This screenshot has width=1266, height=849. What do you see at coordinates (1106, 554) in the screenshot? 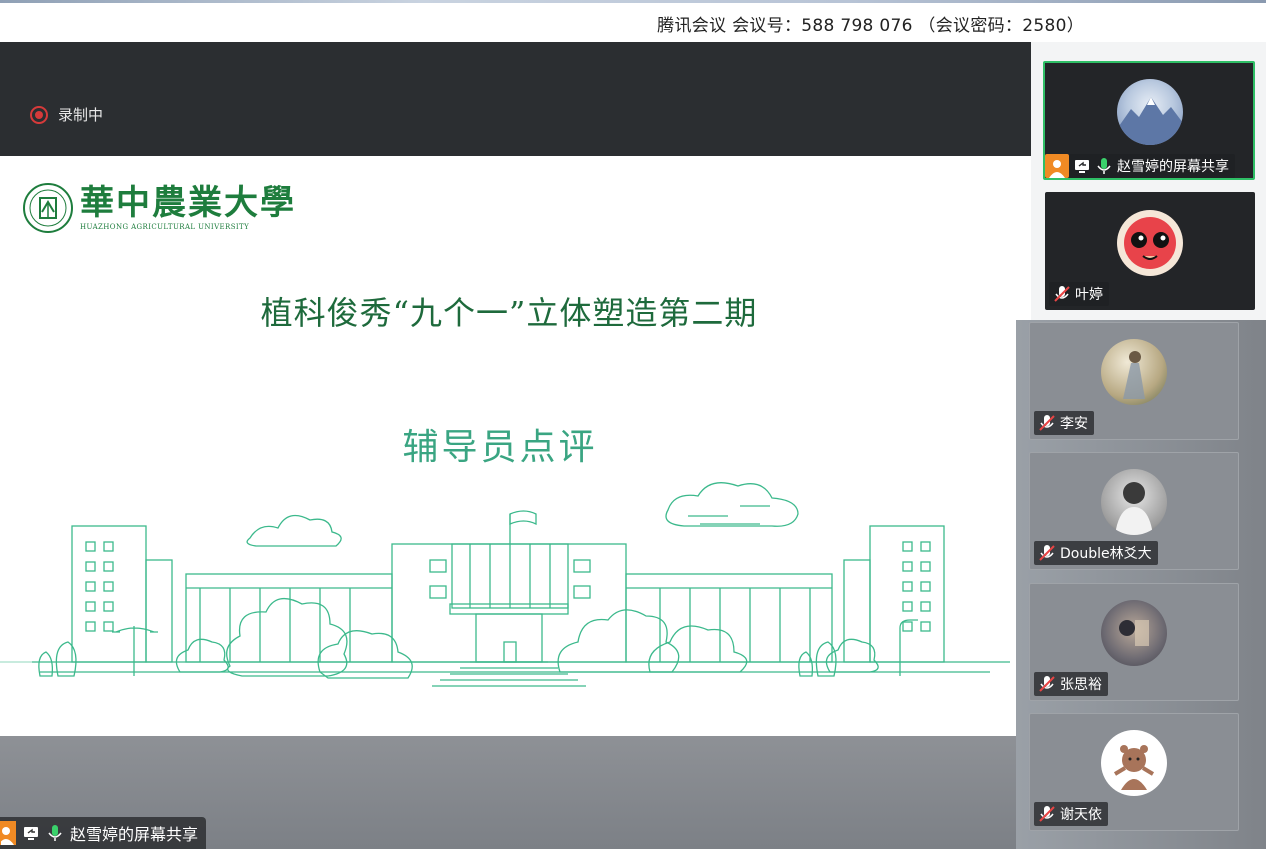
I see `participant-name: Double林爻大` at bounding box center [1106, 554].